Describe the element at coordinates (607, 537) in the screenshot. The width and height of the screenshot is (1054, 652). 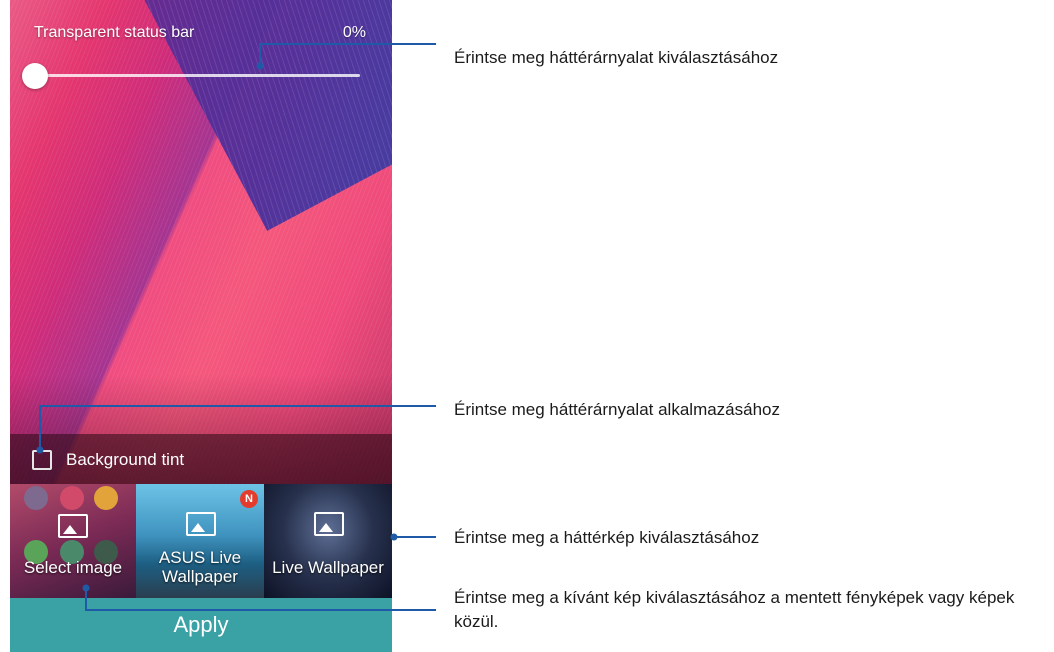
I see `callout-wallpaper-choose: Érintse meg a háttérkép kiválasztásához` at that location.